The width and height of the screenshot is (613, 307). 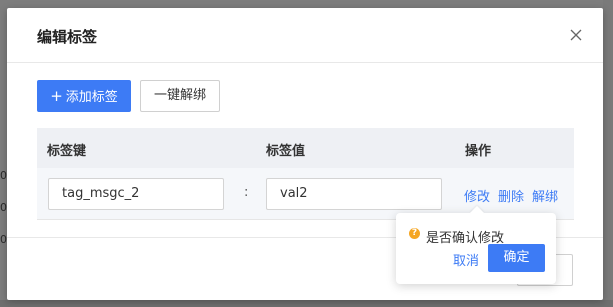 I want to click on tag-key-input: tag_msgc_2, so click(x=136, y=194).